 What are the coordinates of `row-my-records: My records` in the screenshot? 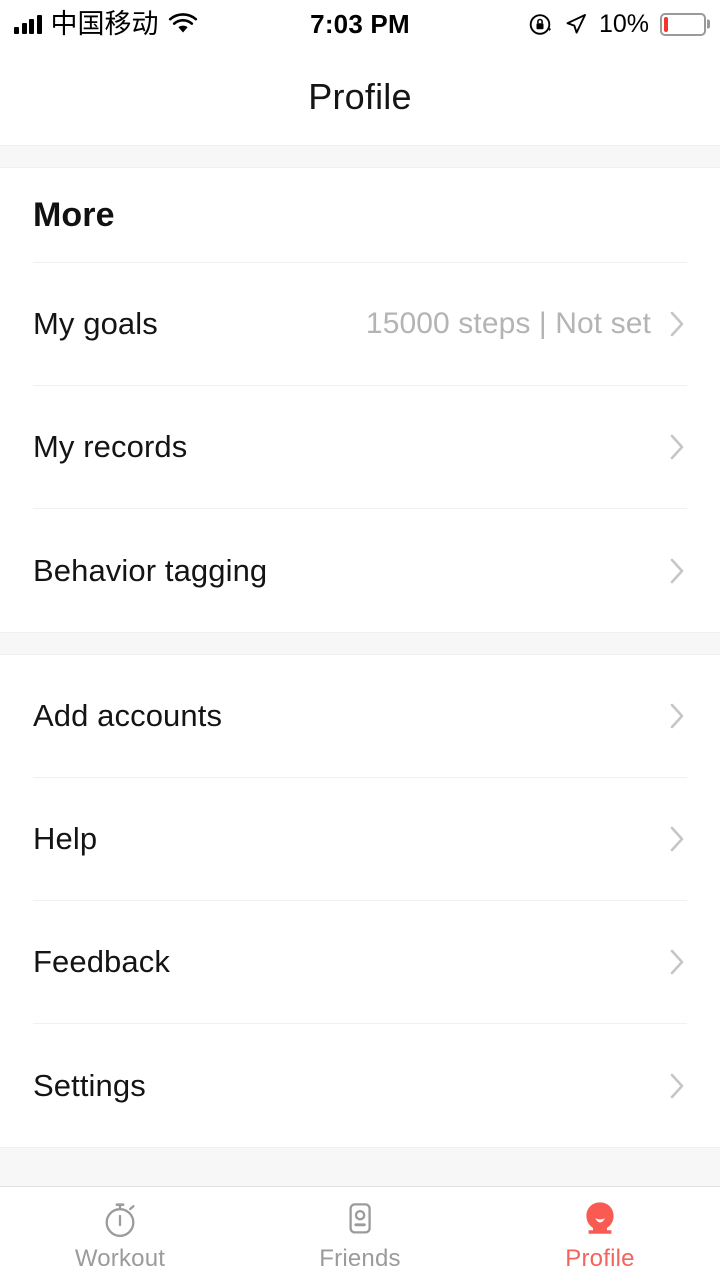 It's located at (360, 447).